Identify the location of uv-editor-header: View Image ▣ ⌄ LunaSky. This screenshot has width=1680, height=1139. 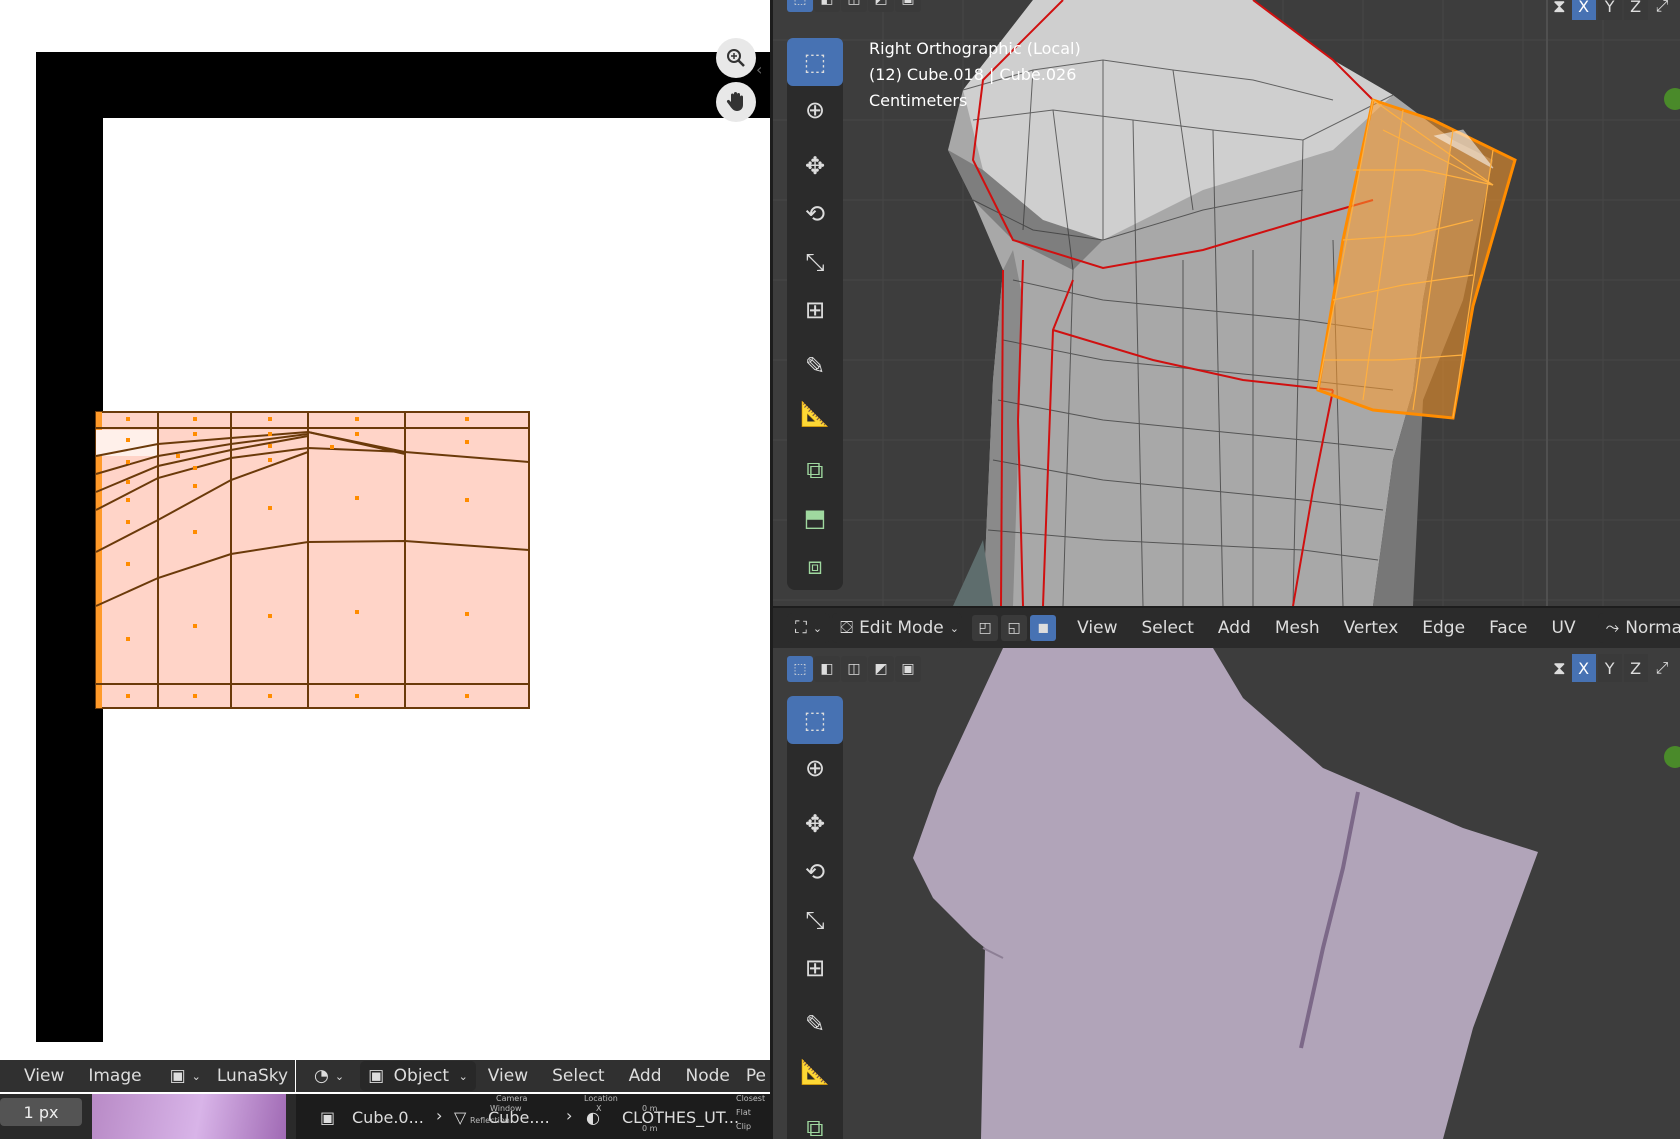
(147, 1076).